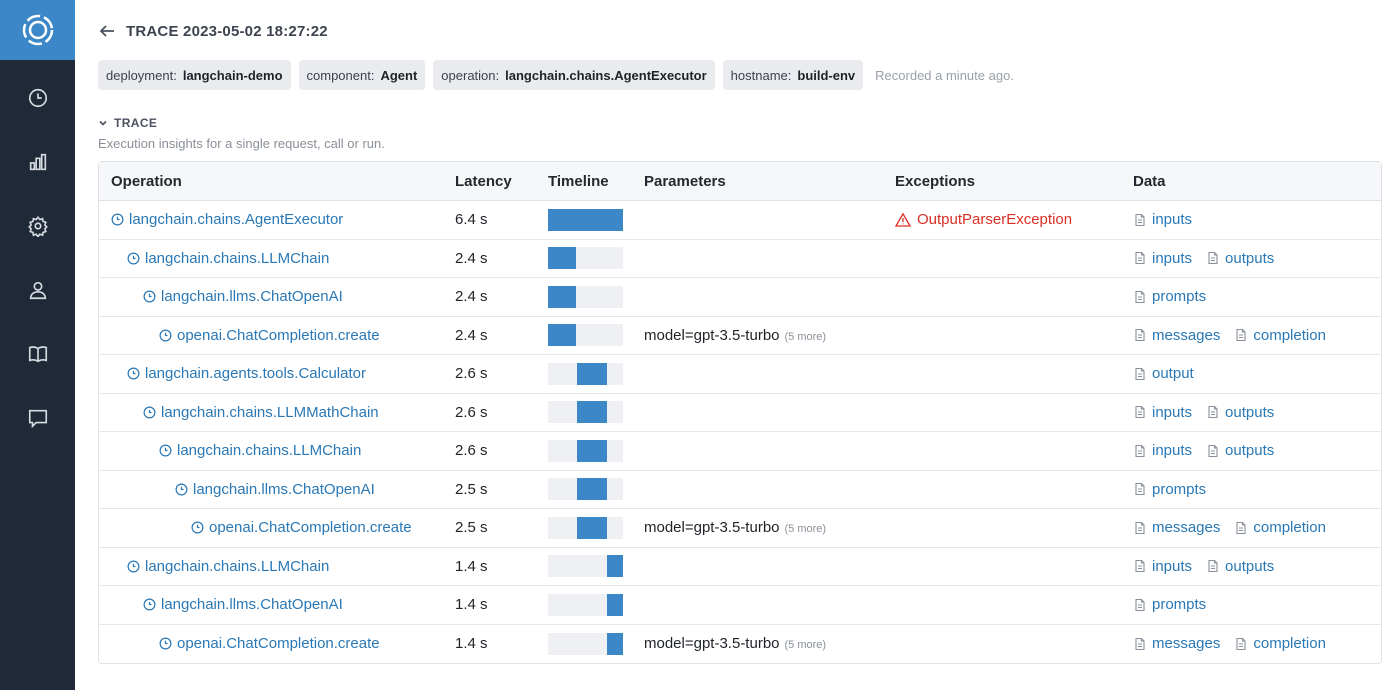  Describe the element at coordinates (470, 75) in the screenshot. I see `tag-key: operation:` at that location.